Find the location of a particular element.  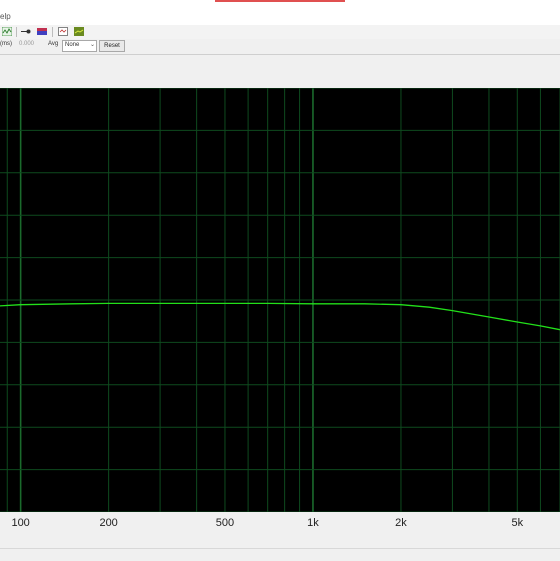

waveform-icon is located at coordinates (7, 31).